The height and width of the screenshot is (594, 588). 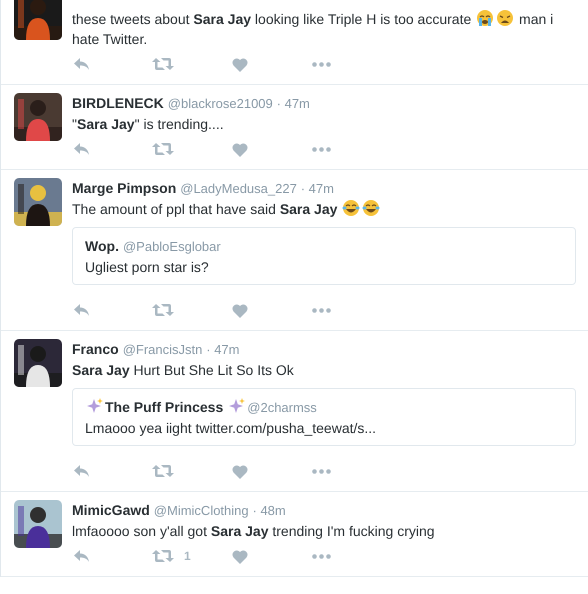 I want to click on crying-face-icon, so click(x=485, y=18).